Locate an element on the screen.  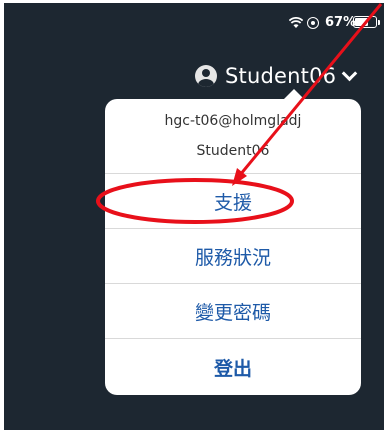
account-username: Student06 is located at coordinates (233, 151).